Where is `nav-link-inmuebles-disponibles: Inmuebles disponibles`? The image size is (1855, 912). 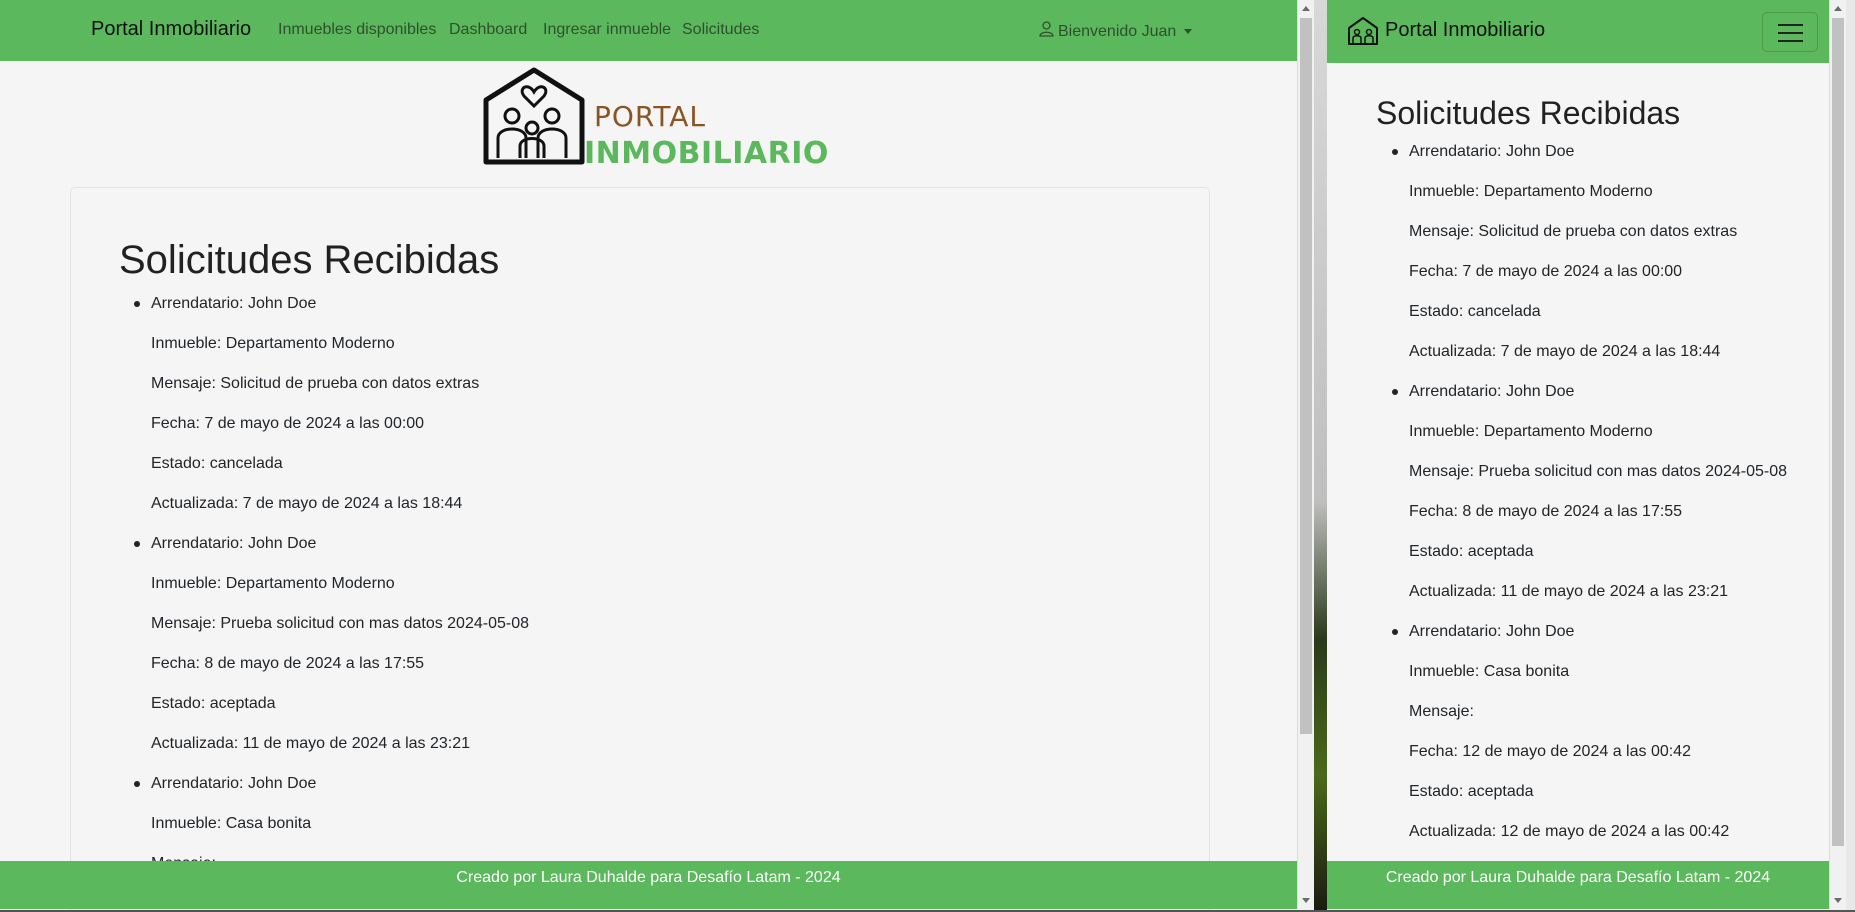
nav-link-inmuebles-disponibles: Inmuebles disponibles is located at coordinates (357, 30).